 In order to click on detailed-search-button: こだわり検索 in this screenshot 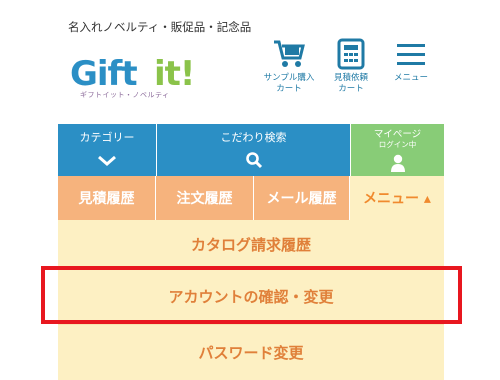, I will do `click(253, 150)`.